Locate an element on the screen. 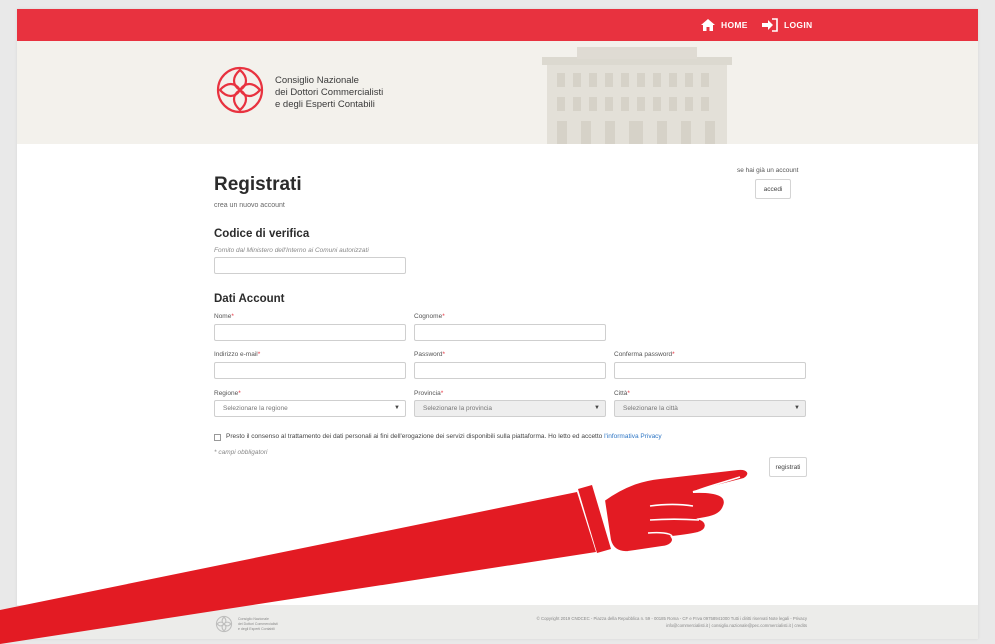 This screenshot has width=995, height=644. org-name-line1: Consiglio Nazionale is located at coordinates (317, 80).